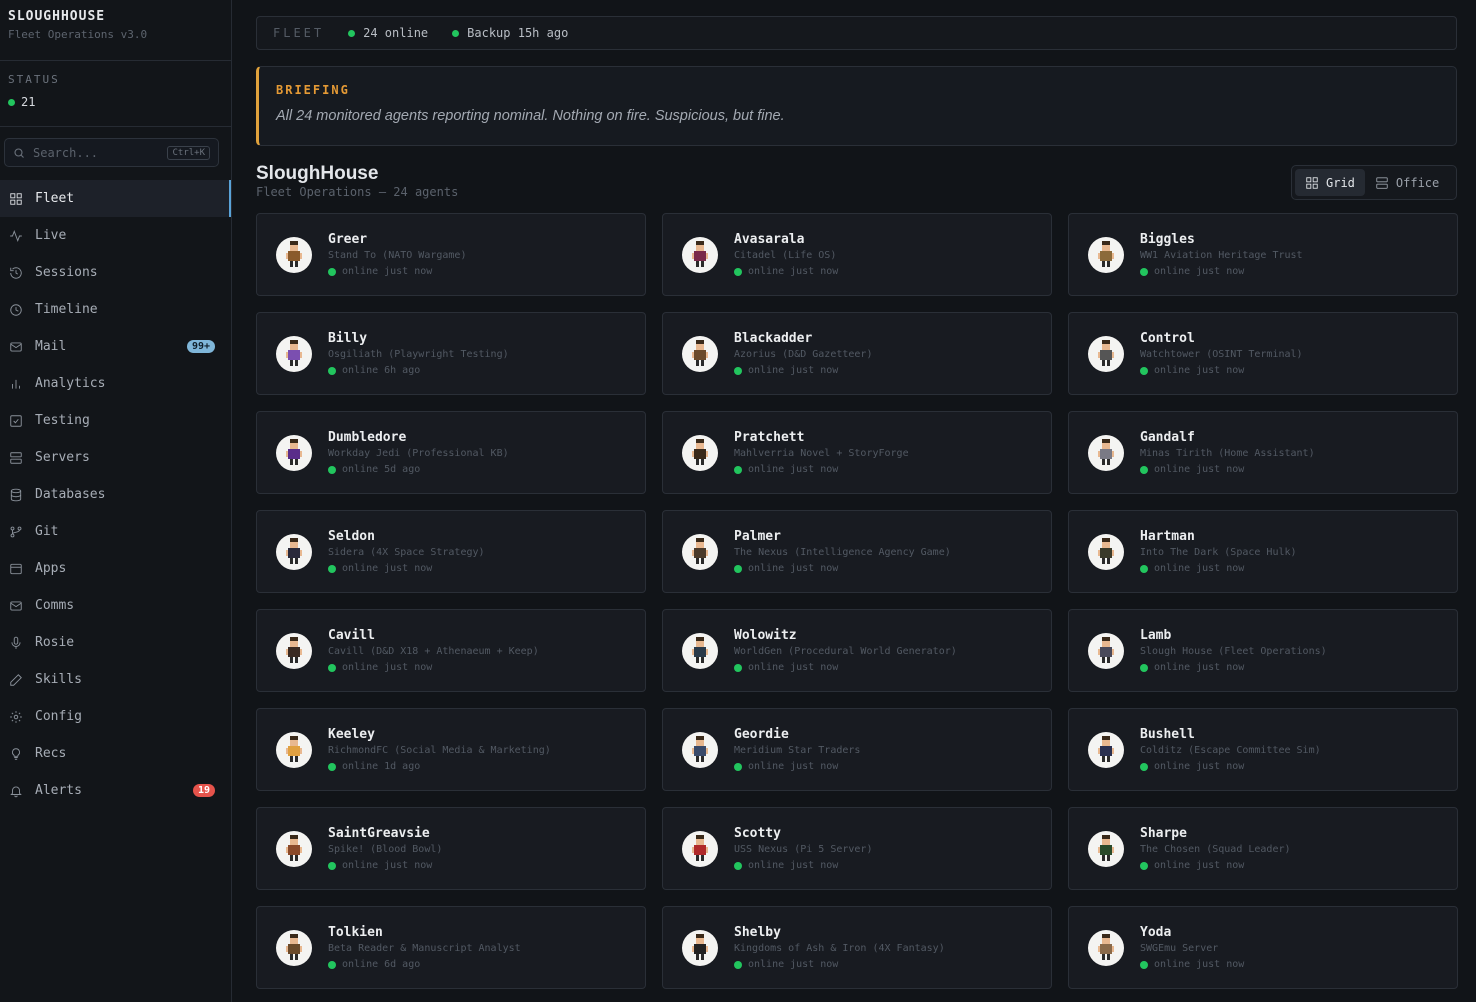 Image resolution: width=1476 pixels, height=1002 pixels. What do you see at coordinates (115, 531) in the screenshot?
I see `sidebar-item-git: Git` at bounding box center [115, 531].